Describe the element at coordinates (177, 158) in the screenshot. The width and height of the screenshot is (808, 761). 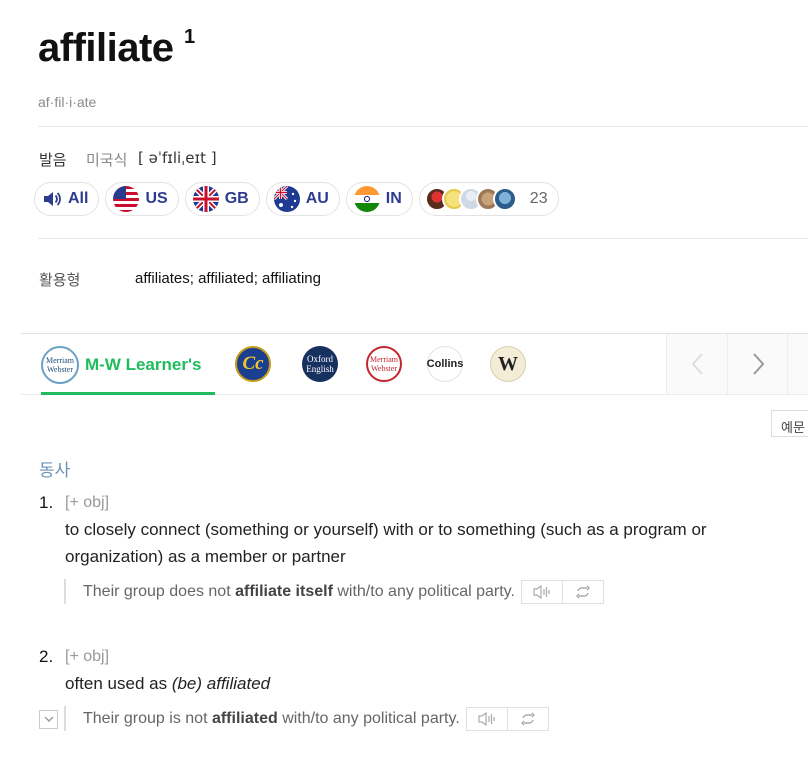
I see `pronunciation-ipa: [ əˈfɪliˌeɪt ]` at that location.